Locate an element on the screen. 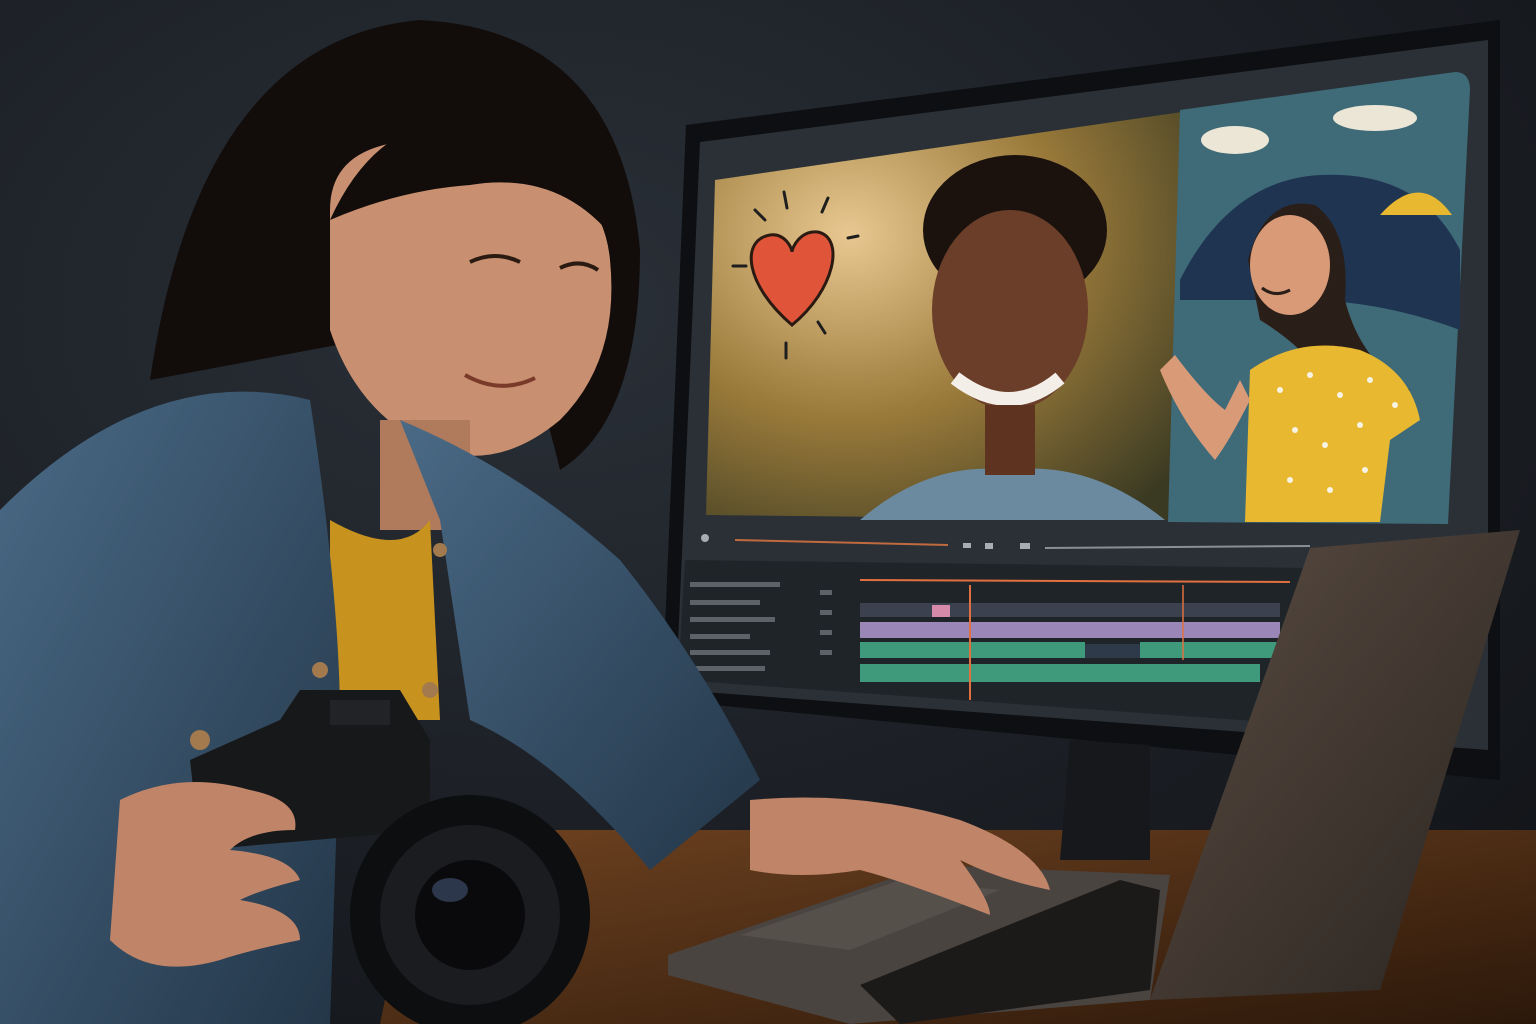 This screenshot has height=1024, width=1536. pause-icon is located at coordinates (989, 546).